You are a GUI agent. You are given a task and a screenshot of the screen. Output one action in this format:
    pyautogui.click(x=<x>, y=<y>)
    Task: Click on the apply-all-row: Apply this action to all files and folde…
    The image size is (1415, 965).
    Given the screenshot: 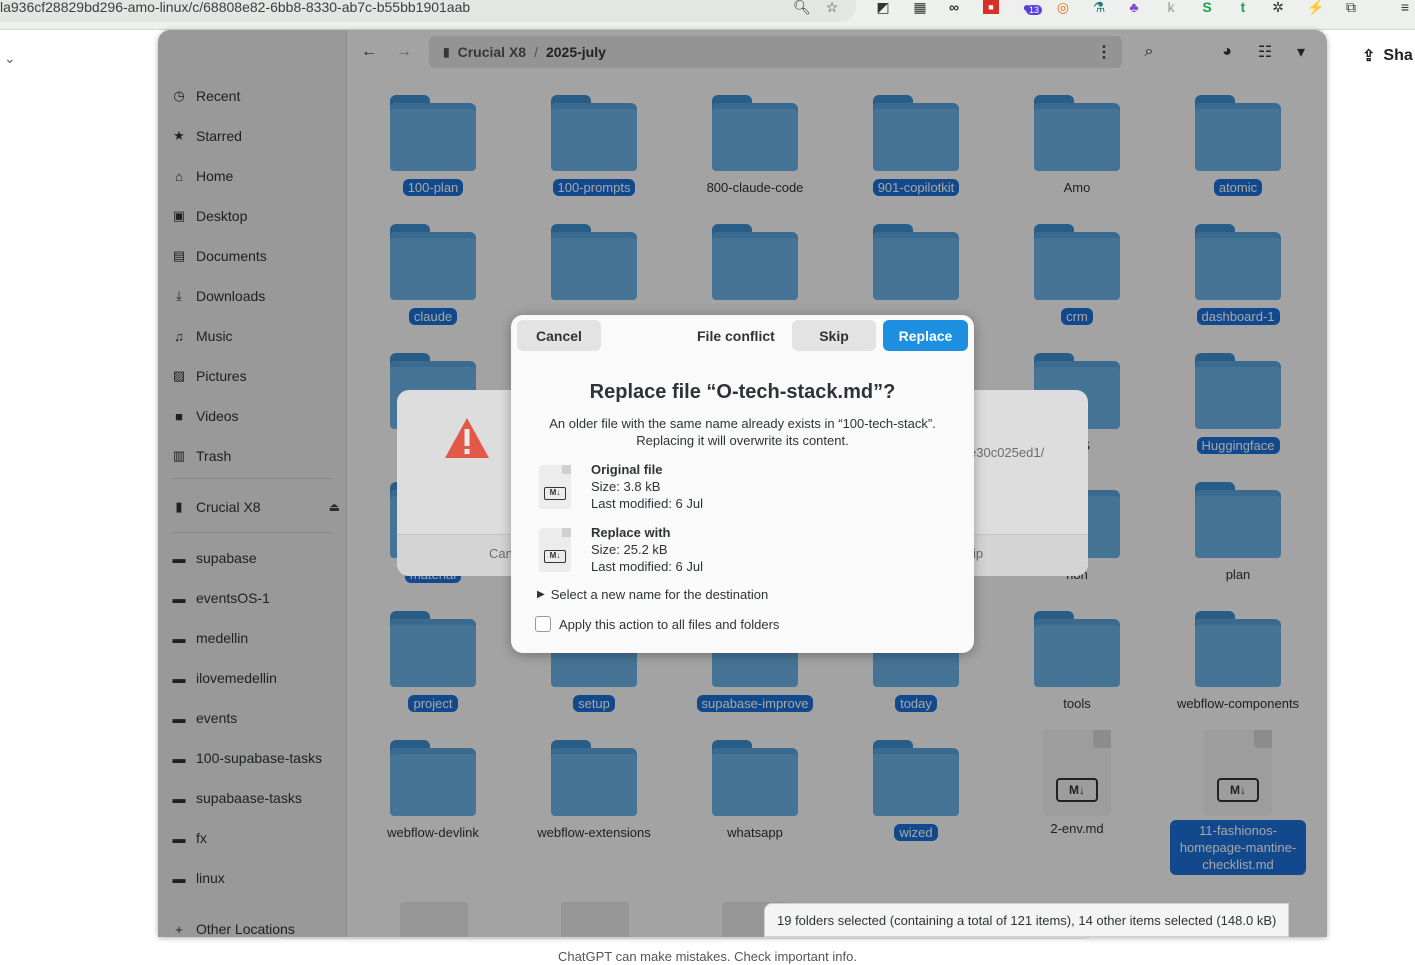 What is the action you would take?
    pyautogui.click(x=657, y=624)
    